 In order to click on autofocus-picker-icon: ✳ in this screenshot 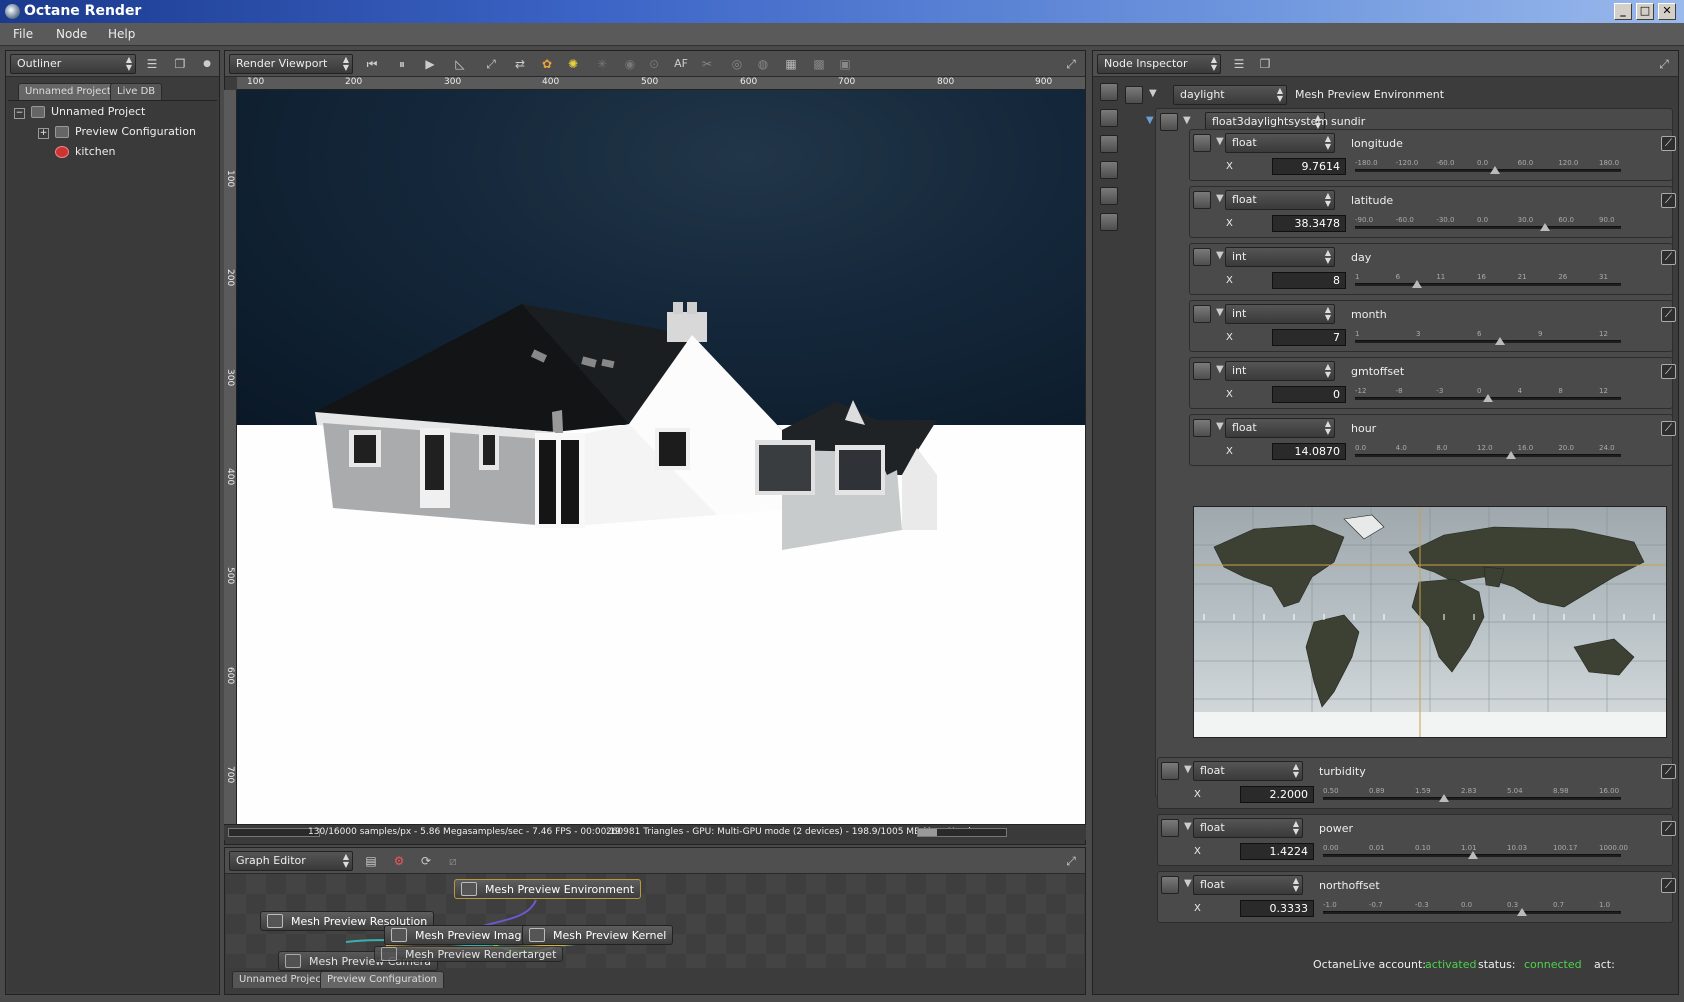, I will do `click(602, 64)`.